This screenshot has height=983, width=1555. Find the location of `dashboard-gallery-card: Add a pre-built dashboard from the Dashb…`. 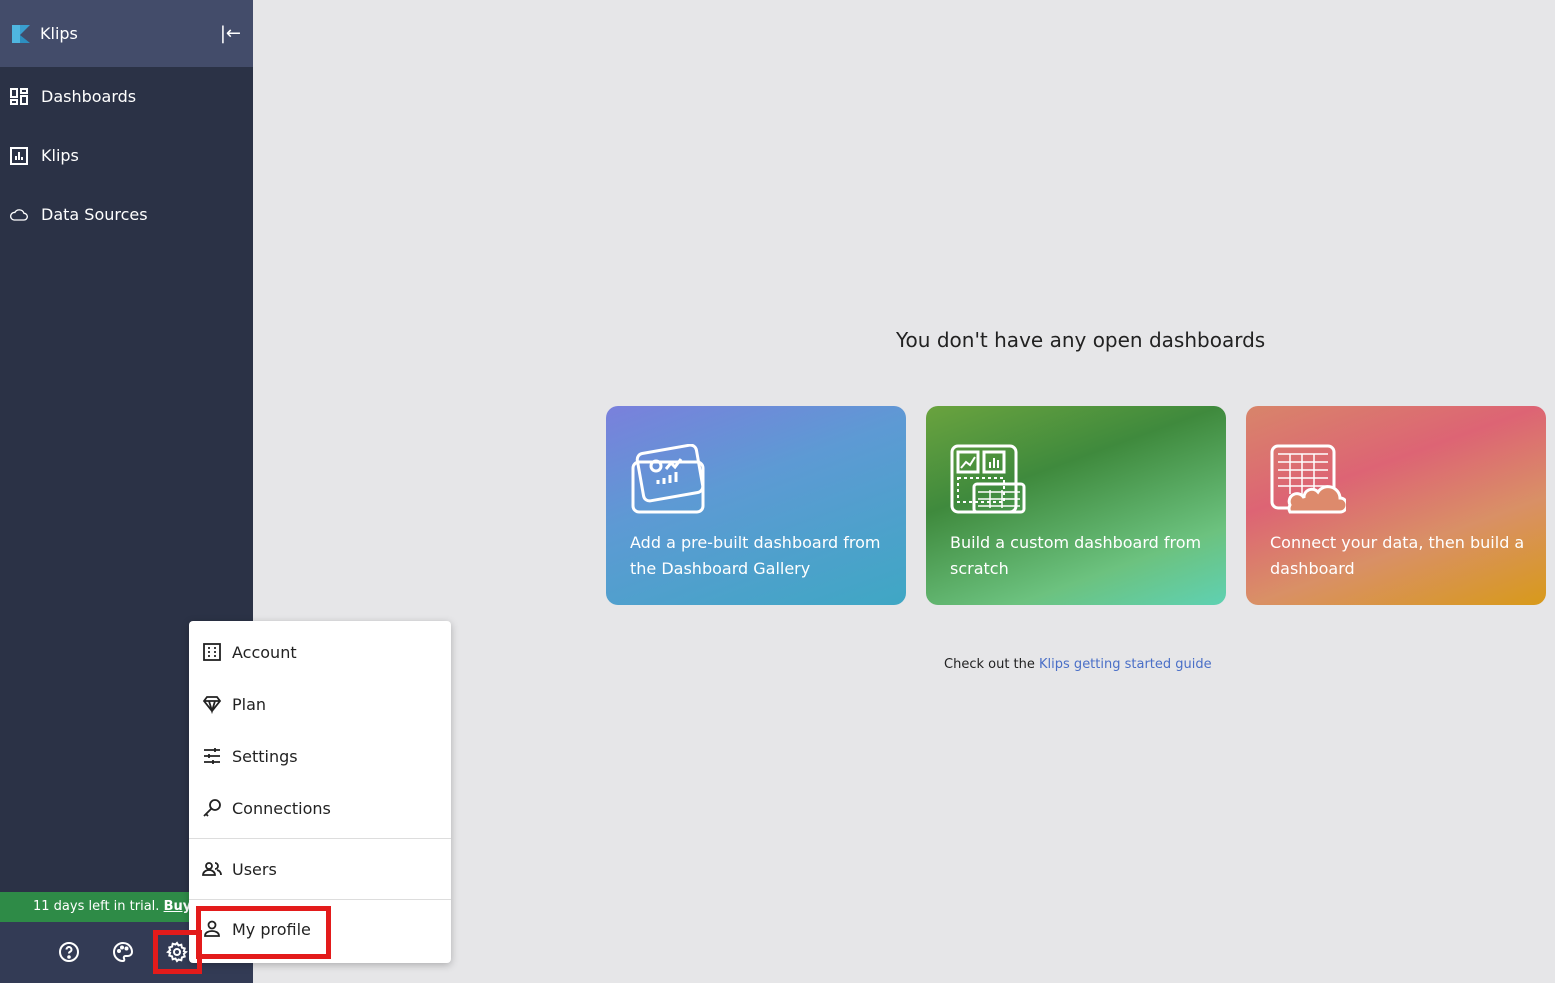

dashboard-gallery-card: Add a pre-built dashboard from the Dashb… is located at coordinates (756, 505).